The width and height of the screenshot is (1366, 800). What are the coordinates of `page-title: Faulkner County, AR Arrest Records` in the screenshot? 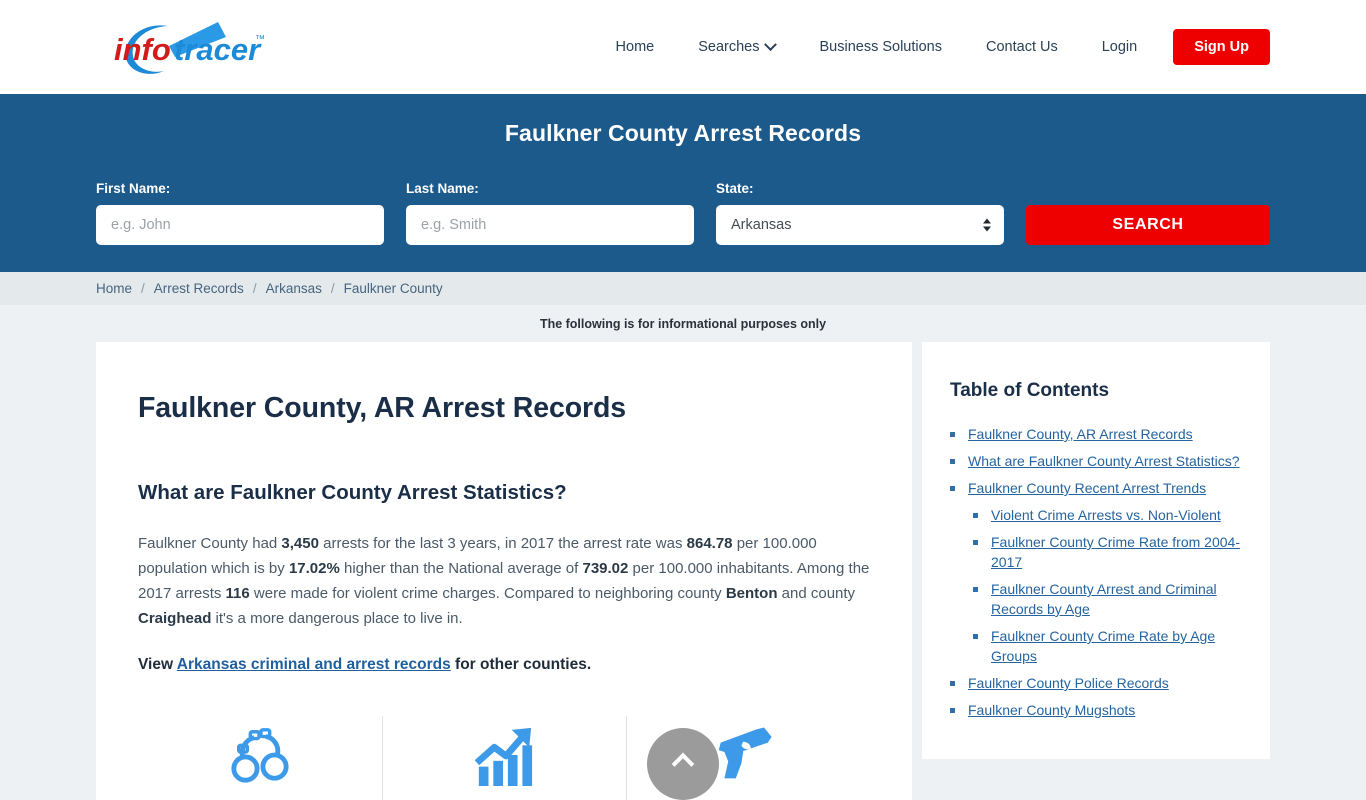 It's located at (382, 408).